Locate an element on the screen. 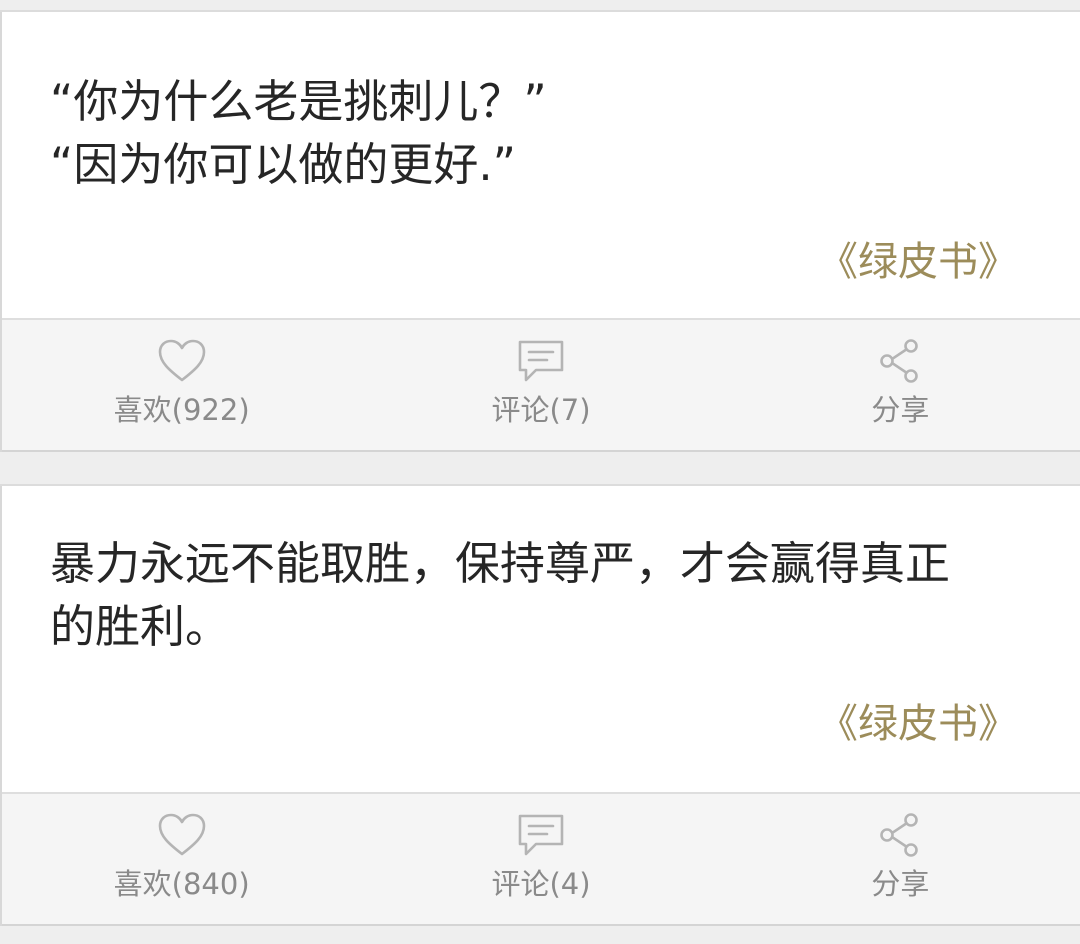  comment-button: 评论(4) is located at coordinates (540, 859).